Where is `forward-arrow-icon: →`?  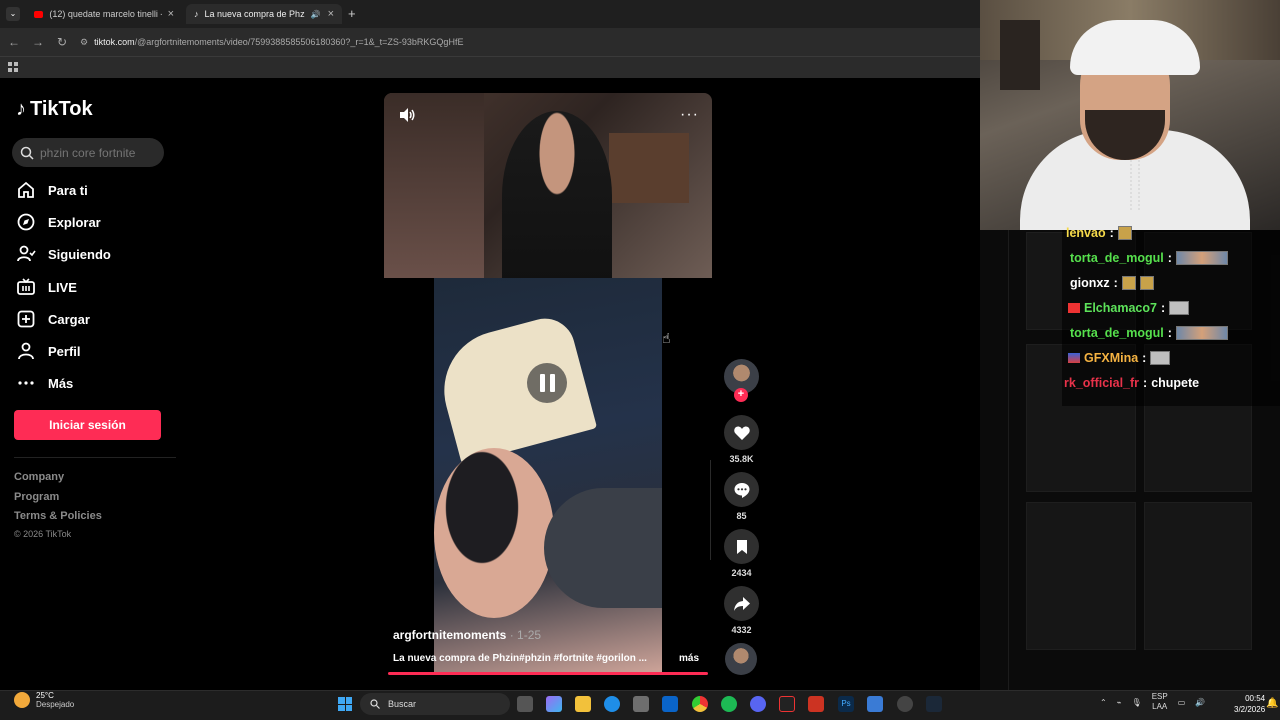
forward-arrow-icon: → is located at coordinates (38, 42).